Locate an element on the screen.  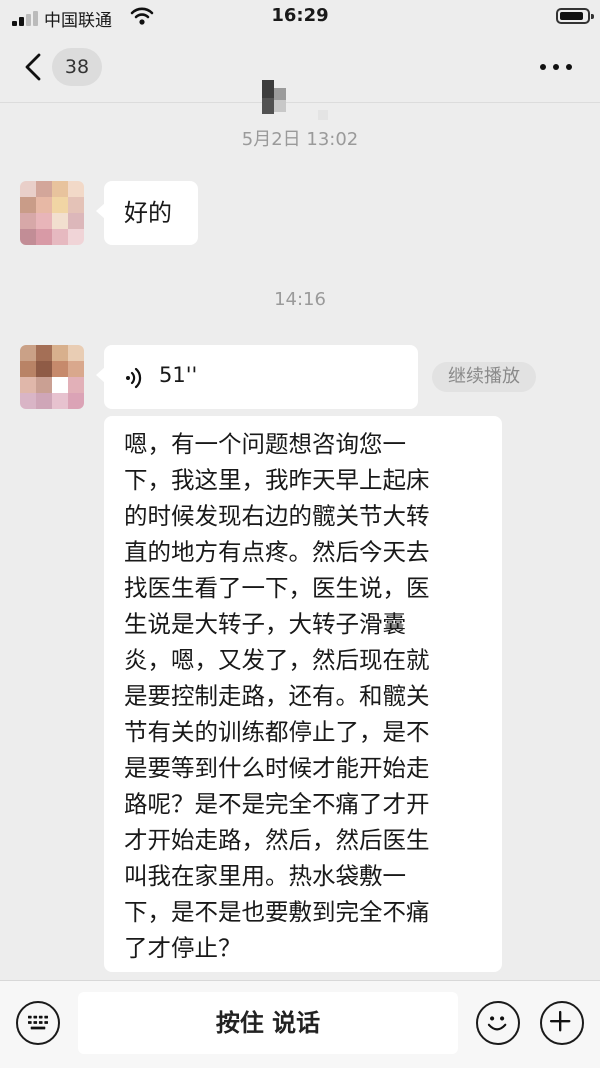
status-time: 16:29 is located at coordinates (300, 15).